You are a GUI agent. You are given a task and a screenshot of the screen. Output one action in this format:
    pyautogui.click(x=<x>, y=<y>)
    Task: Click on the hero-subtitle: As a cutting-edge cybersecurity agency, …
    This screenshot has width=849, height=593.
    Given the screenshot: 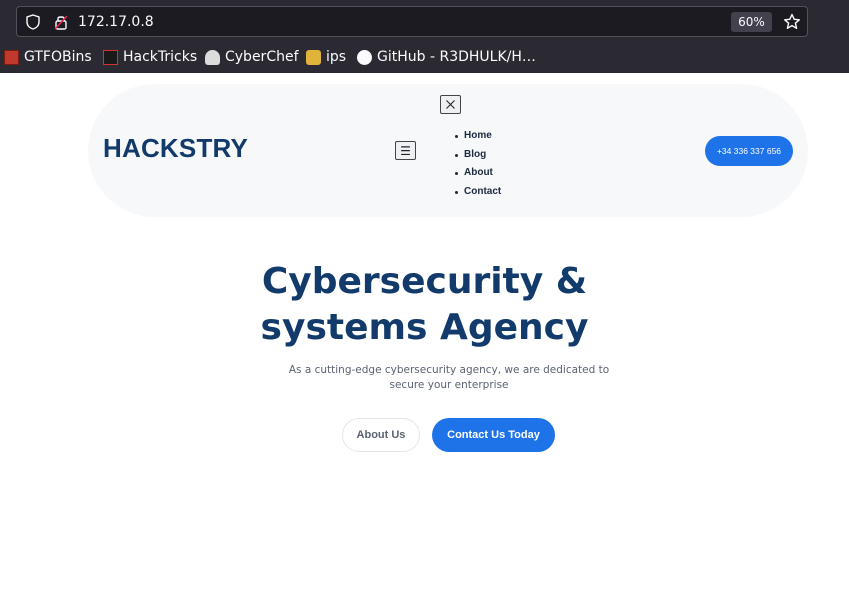 What is the action you would take?
    pyautogui.click(x=449, y=377)
    